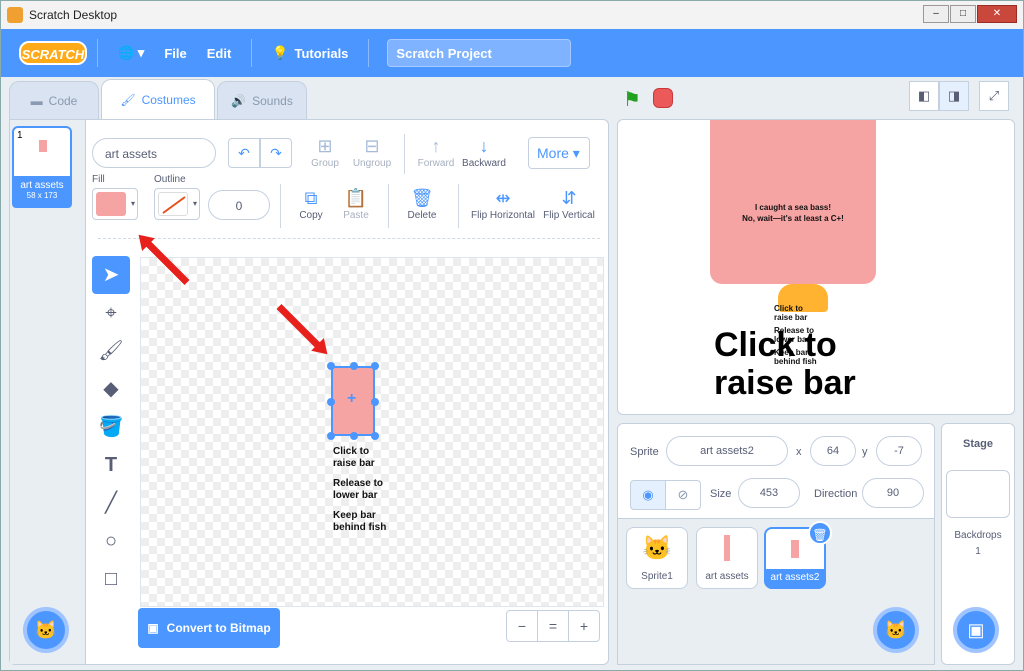 The height and width of the screenshot is (671, 1024). What do you see at coordinates (727, 451) in the screenshot?
I see `sprite-name-input: art assets2` at bounding box center [727, 451].